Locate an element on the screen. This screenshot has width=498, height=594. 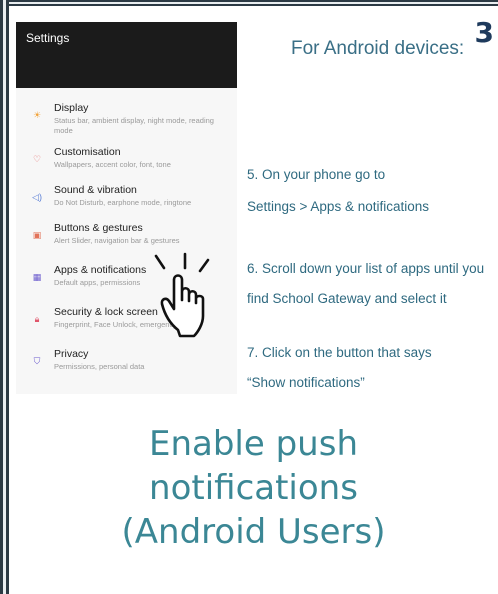
settings-item-privacy: ⛉ Privacy Permissions, personal data is located at coordinates (126, 368).